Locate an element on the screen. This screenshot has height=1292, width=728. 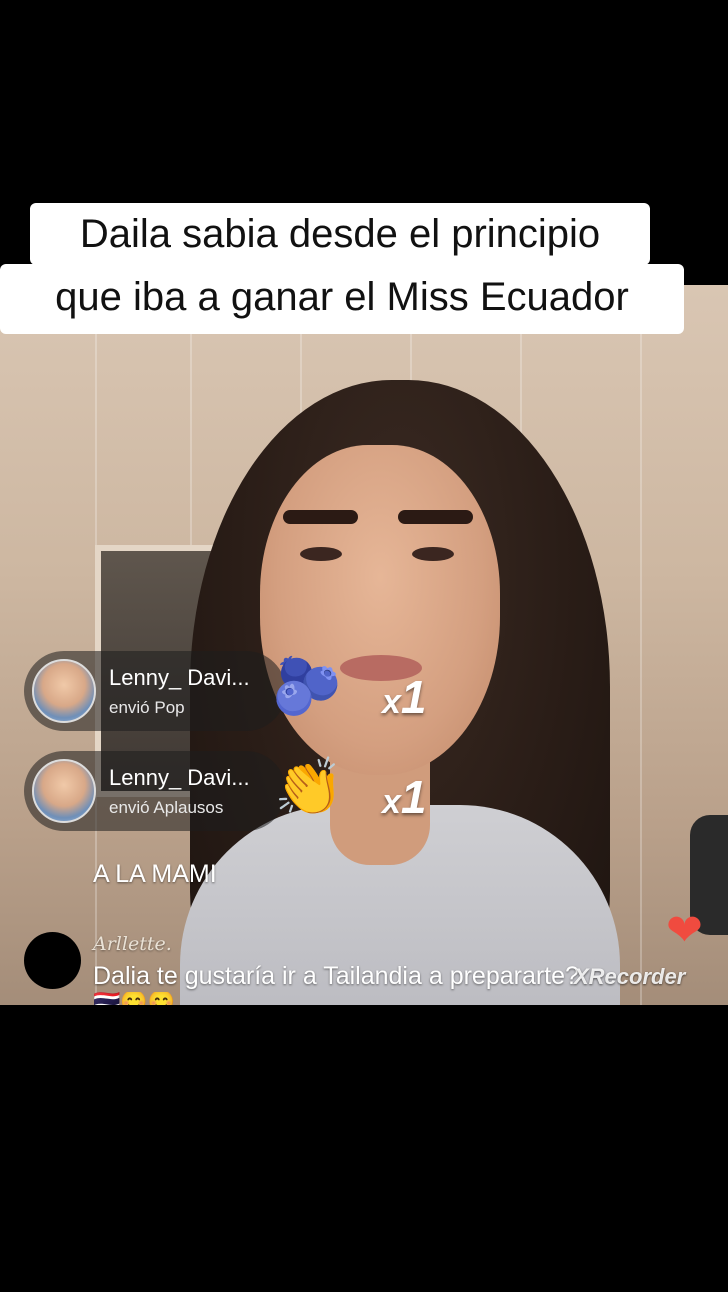
streamer-face is located at coordinates (380, 610).